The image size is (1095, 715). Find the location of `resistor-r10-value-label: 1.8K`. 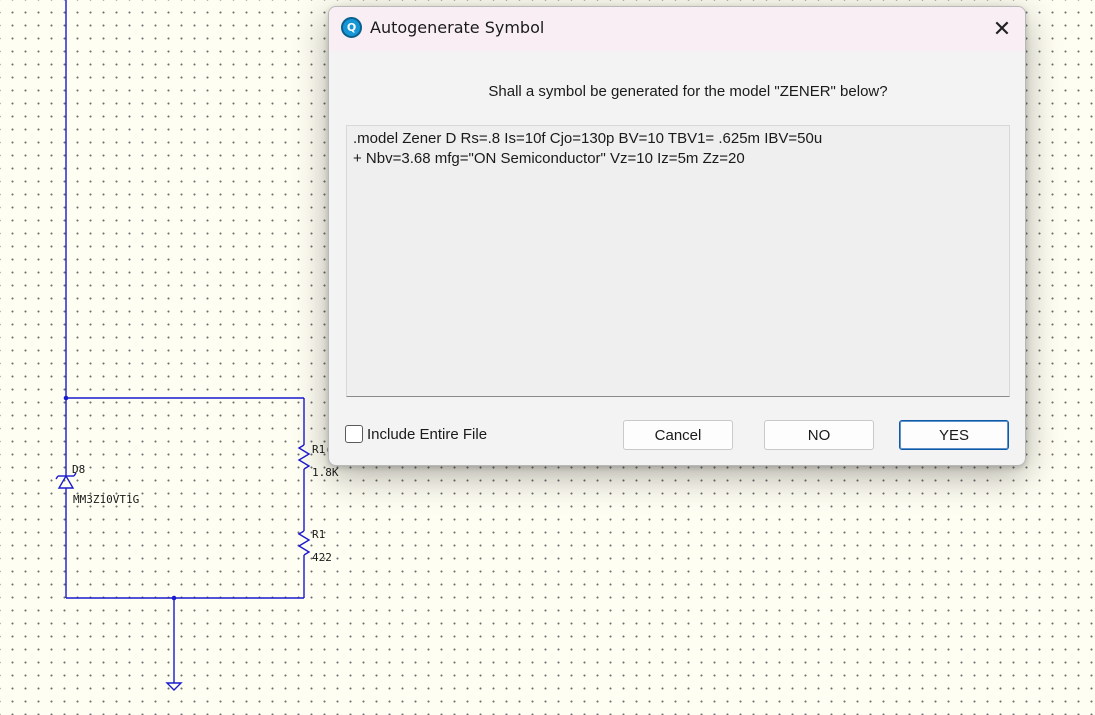

resistor-r10-value-label: 1.8K is located at coordinates (325, 472).